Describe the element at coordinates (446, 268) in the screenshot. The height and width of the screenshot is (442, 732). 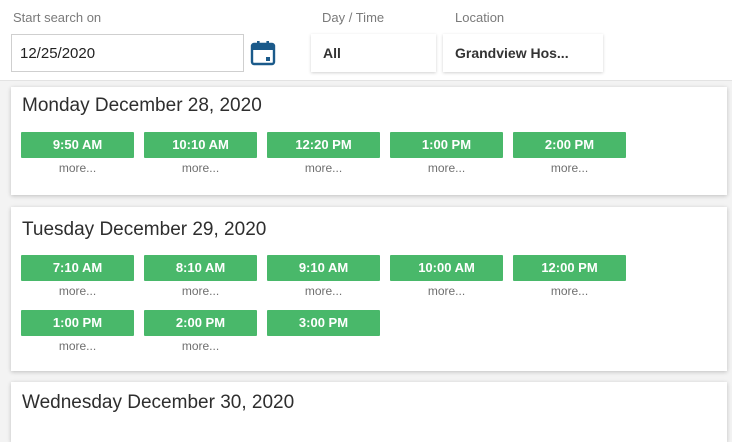
I see `time-slot-button: 10:00 AM` at that location.